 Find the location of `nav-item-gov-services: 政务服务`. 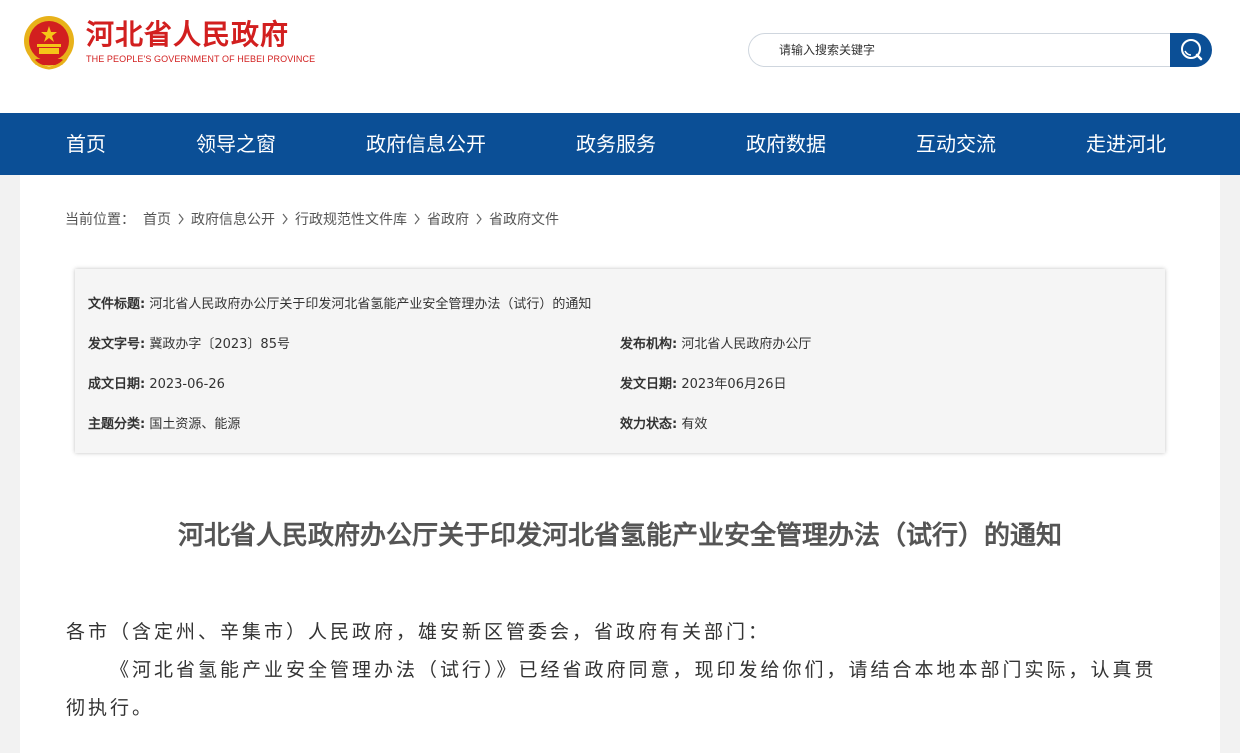

nav-item-gov-services: 政务服务 is located at coordinates (616, 144).